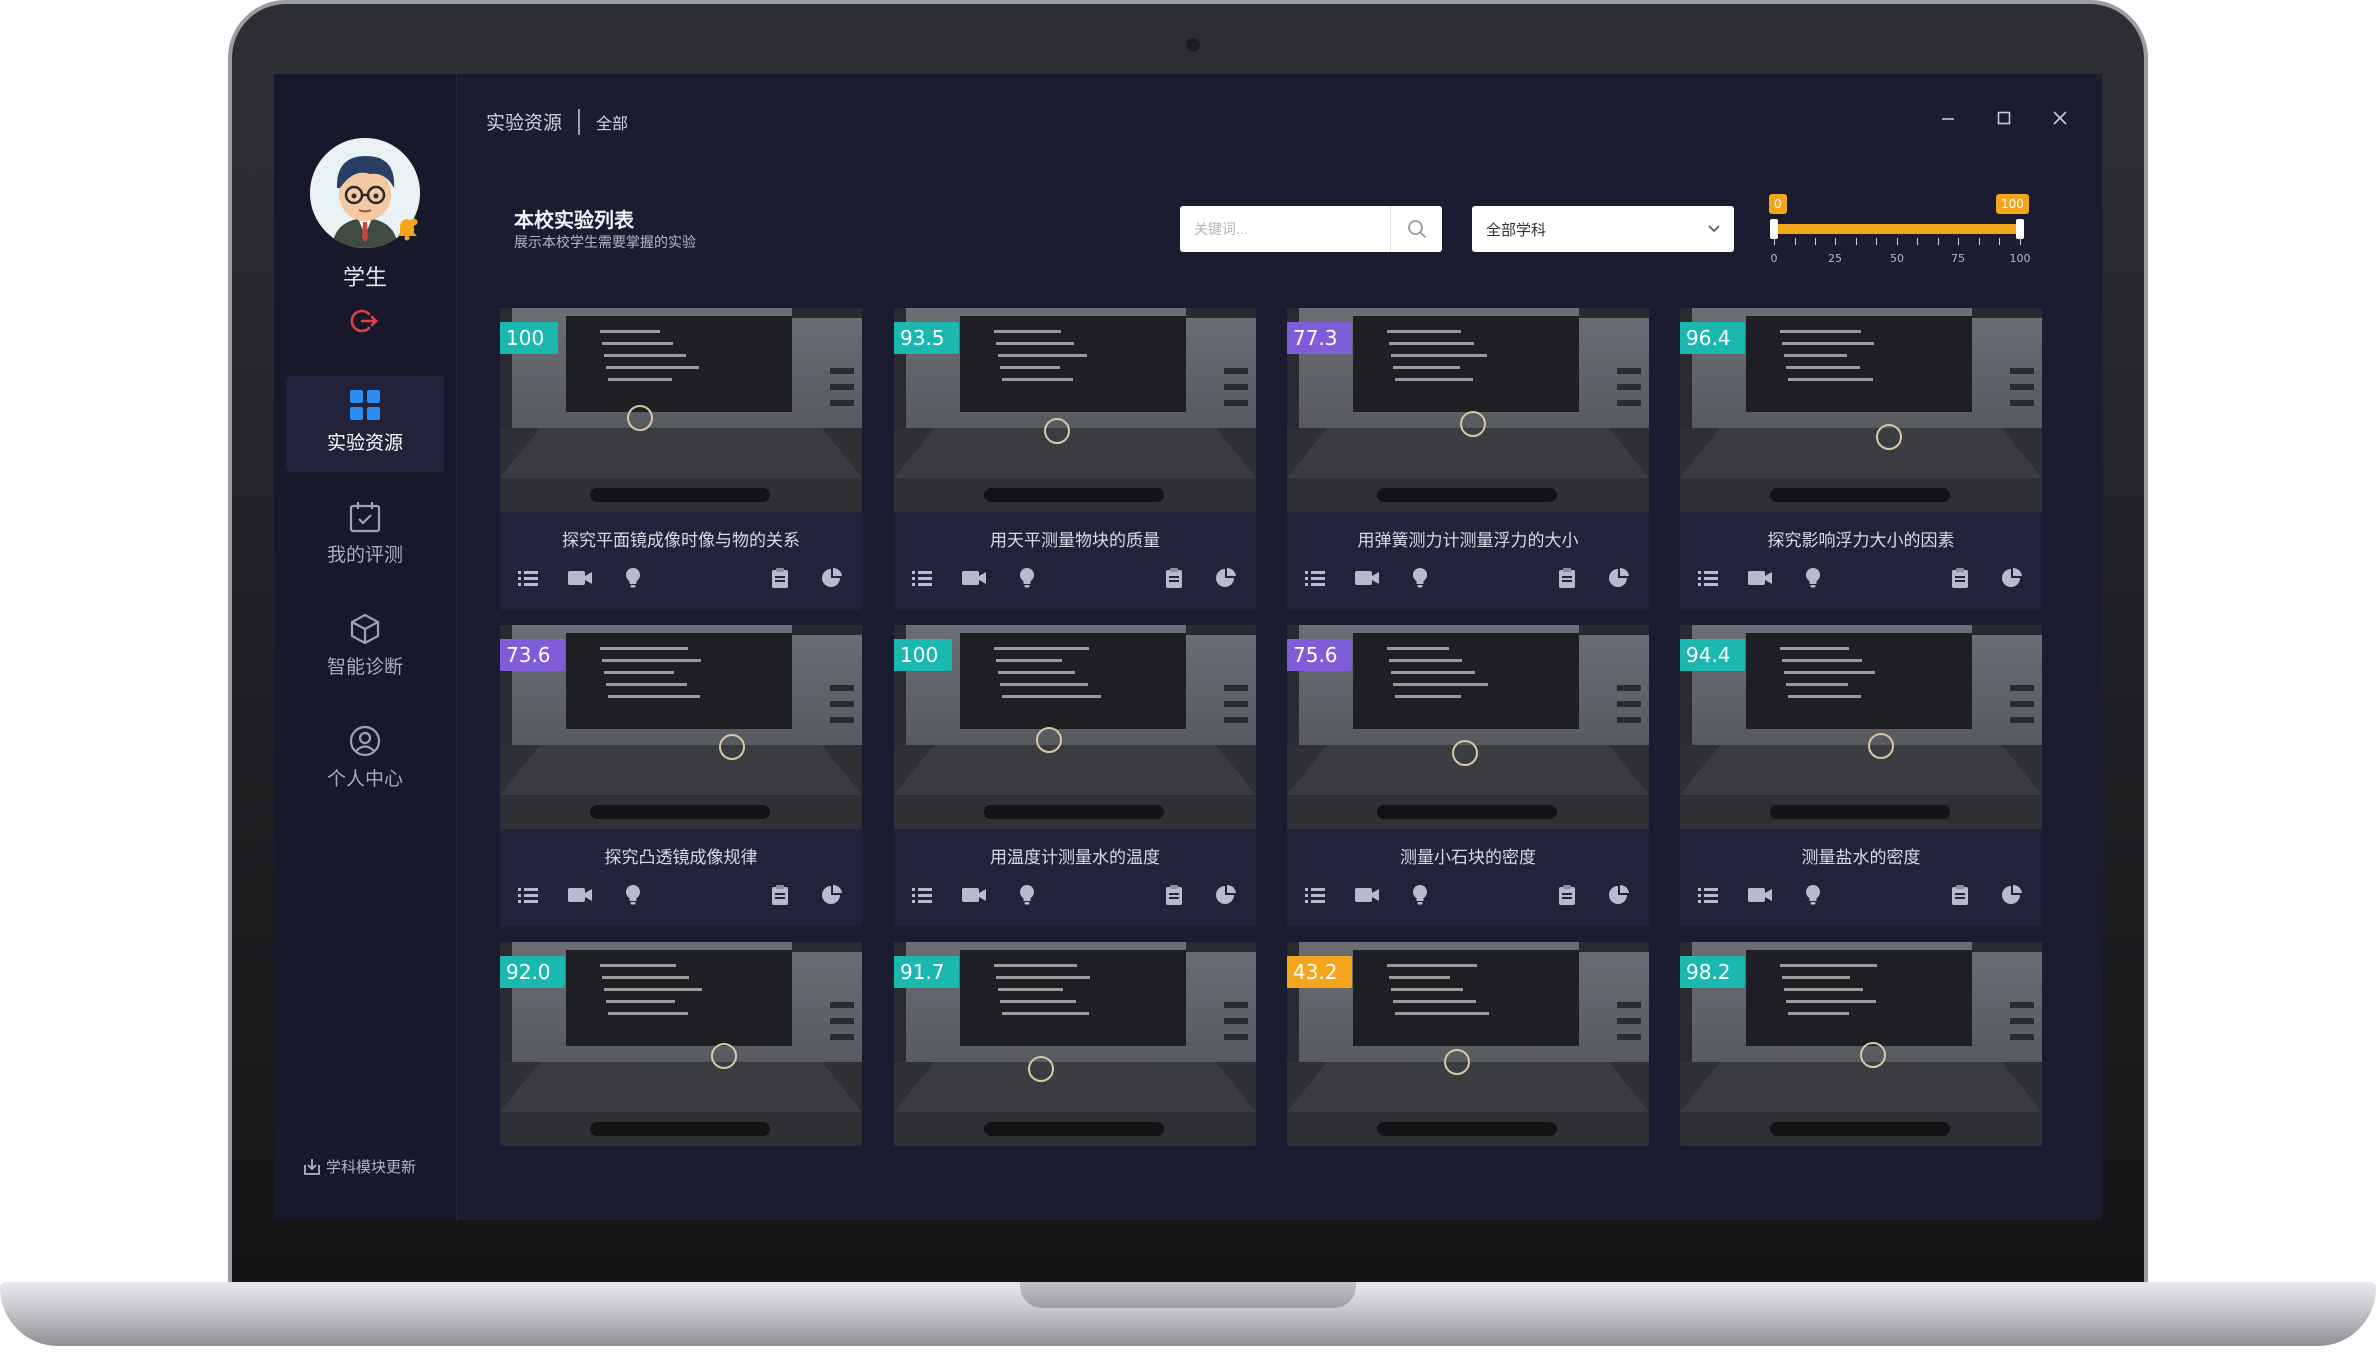 Image resolution: width=2376 pixels, height=1352 pixels. What do you see at coordinates (365, 648) in the screenshot?
I see `sidebar-item-smart-diagnosis: 智能诊断` at bounding box center [365, 648].